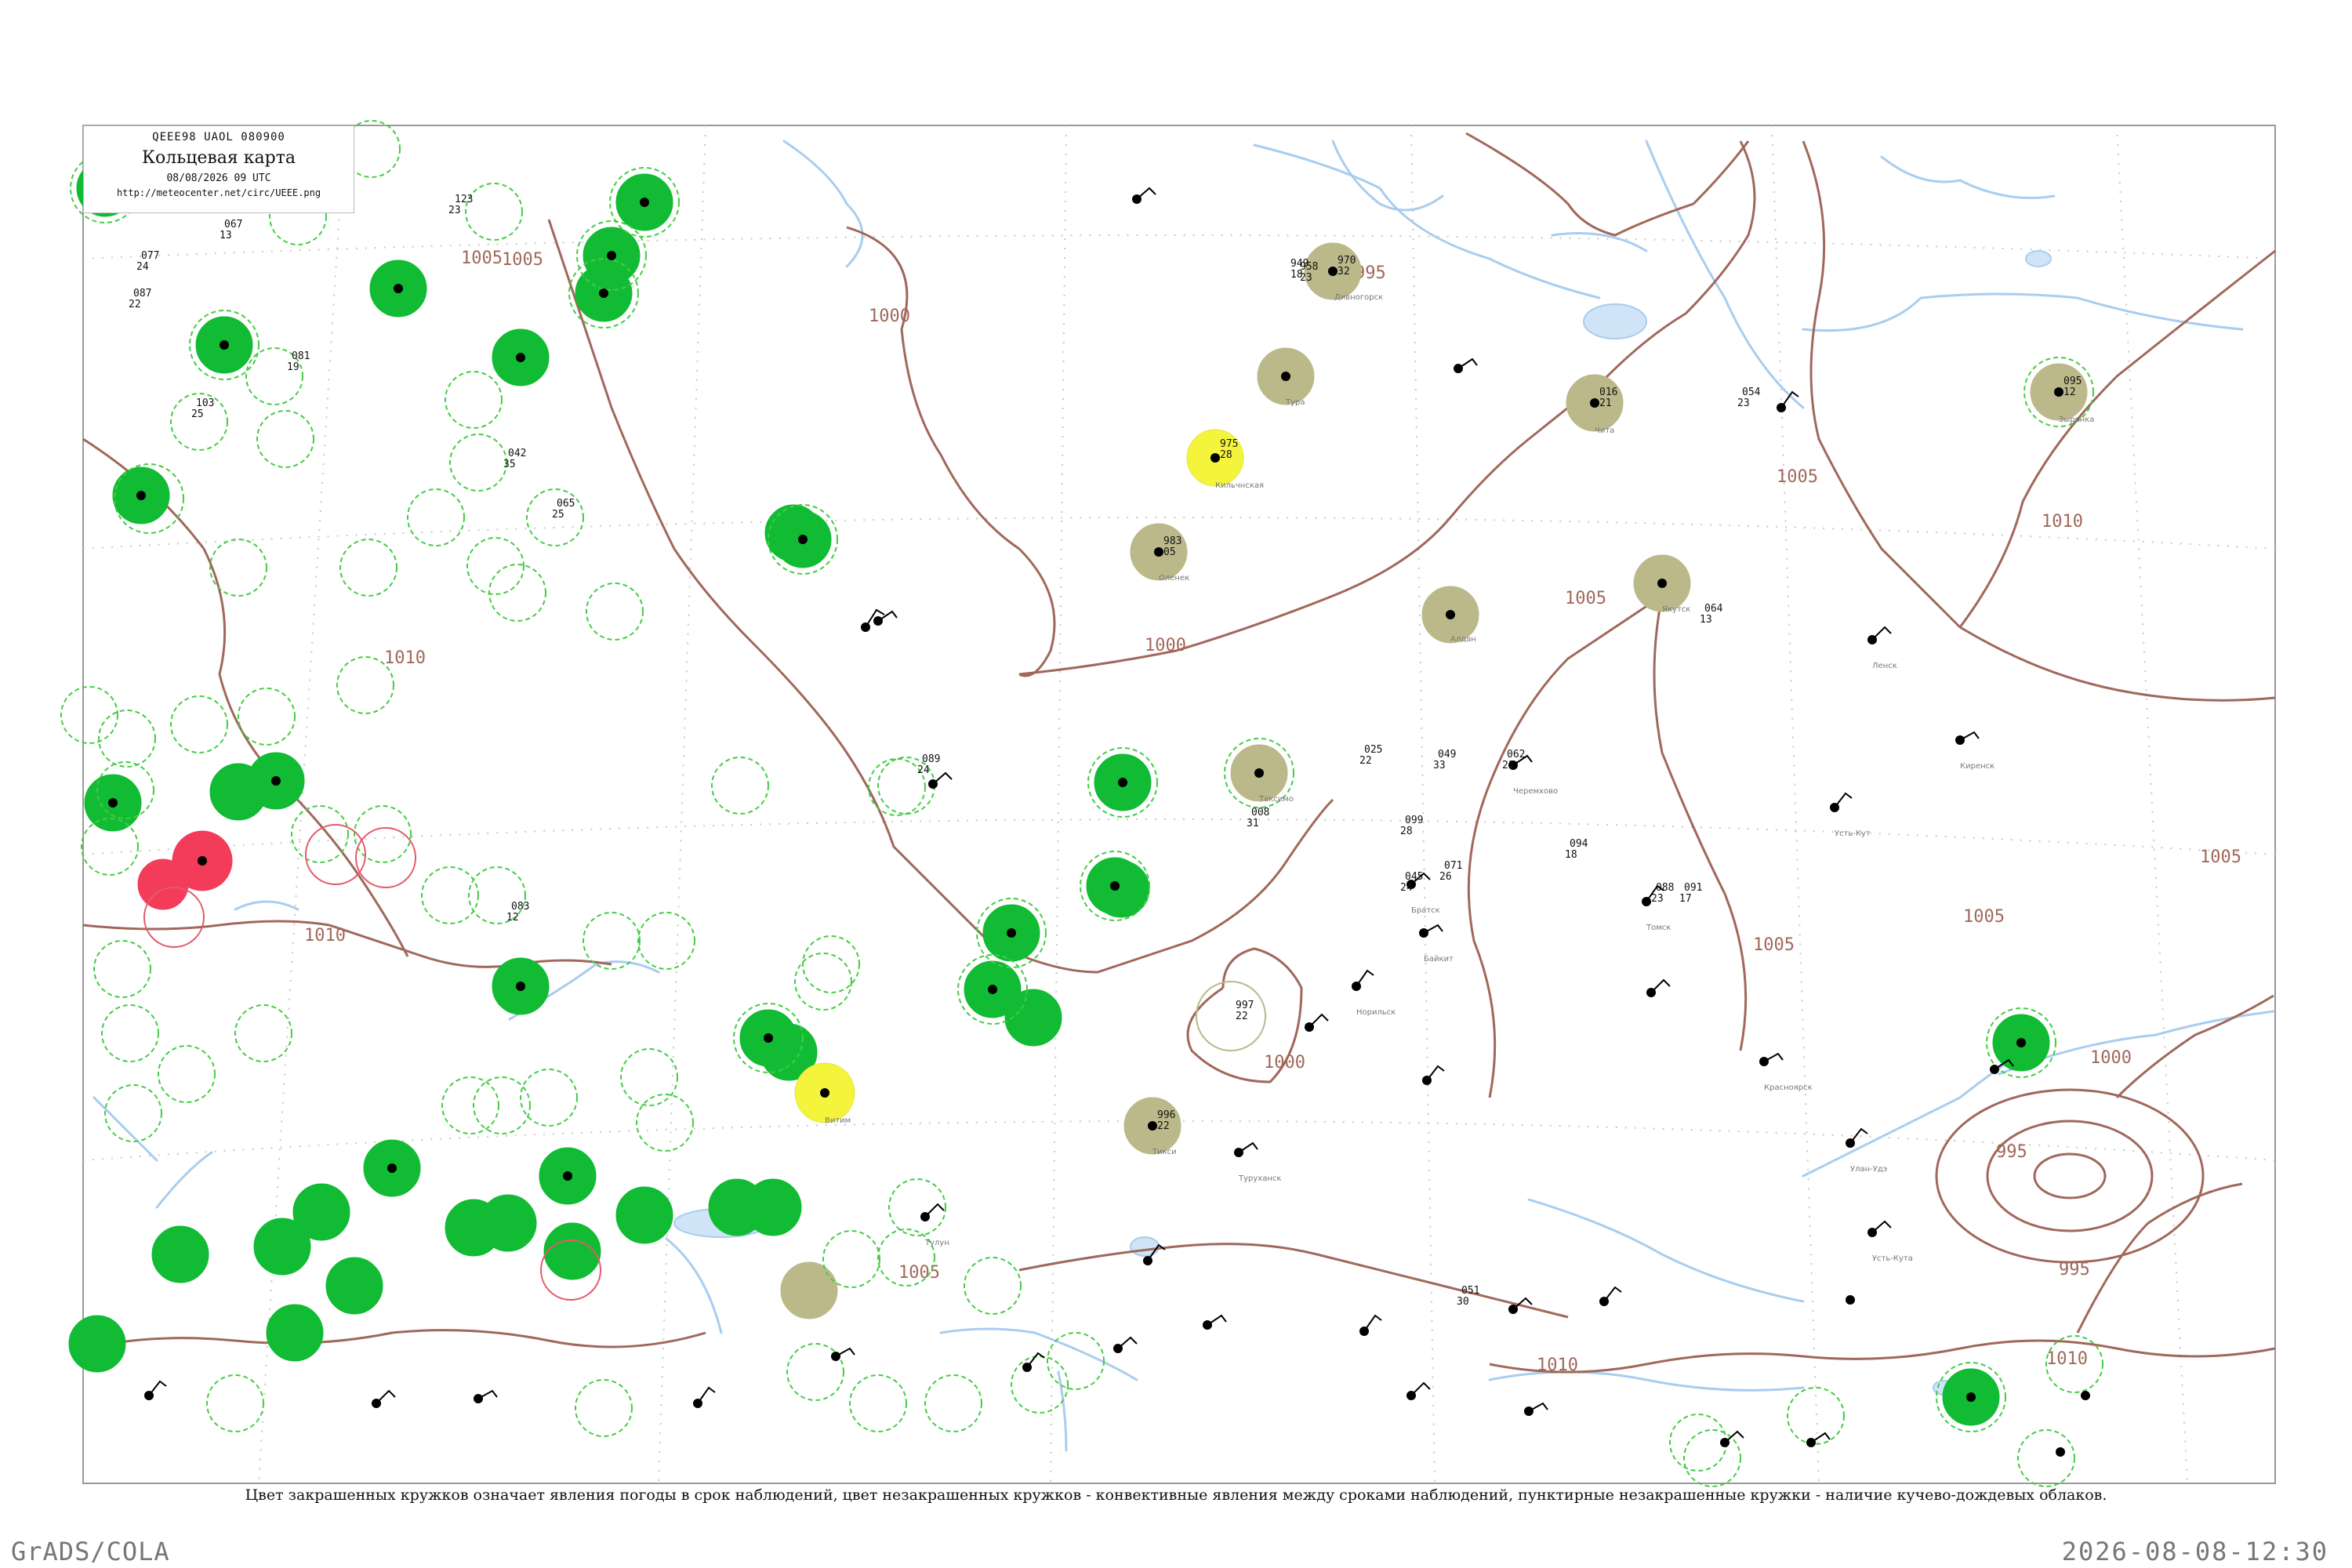  I want to click on station-wind: 32, so click(1344, 272).